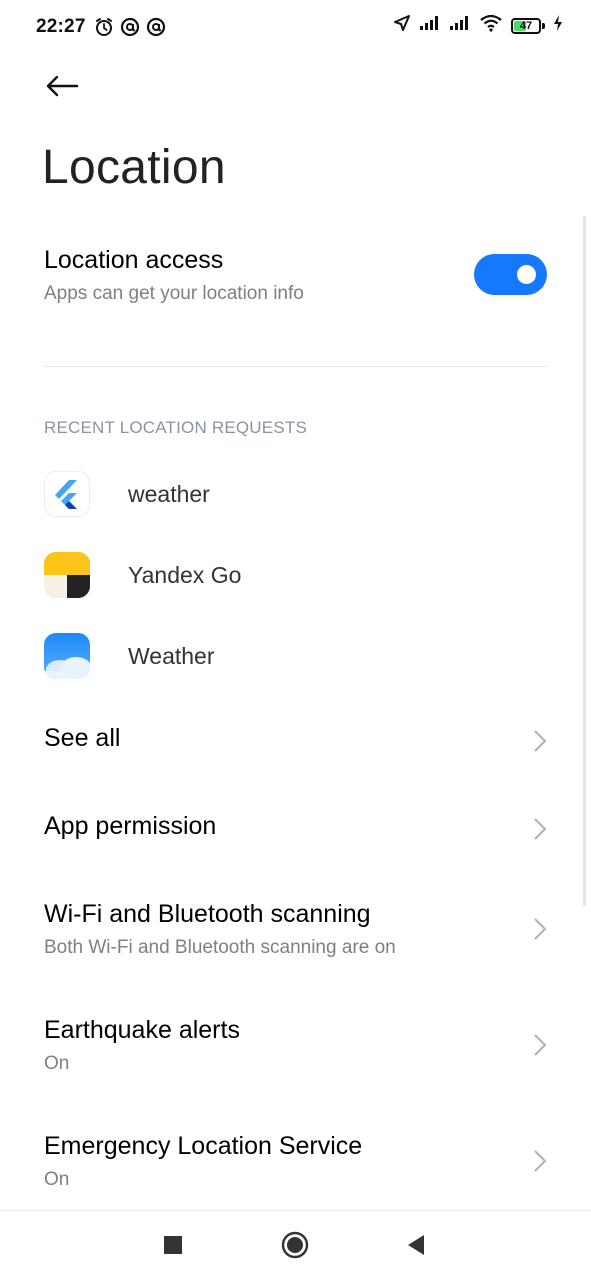 The image size is (591, 1281). I want to click on scrollbar, so click(584, 561).